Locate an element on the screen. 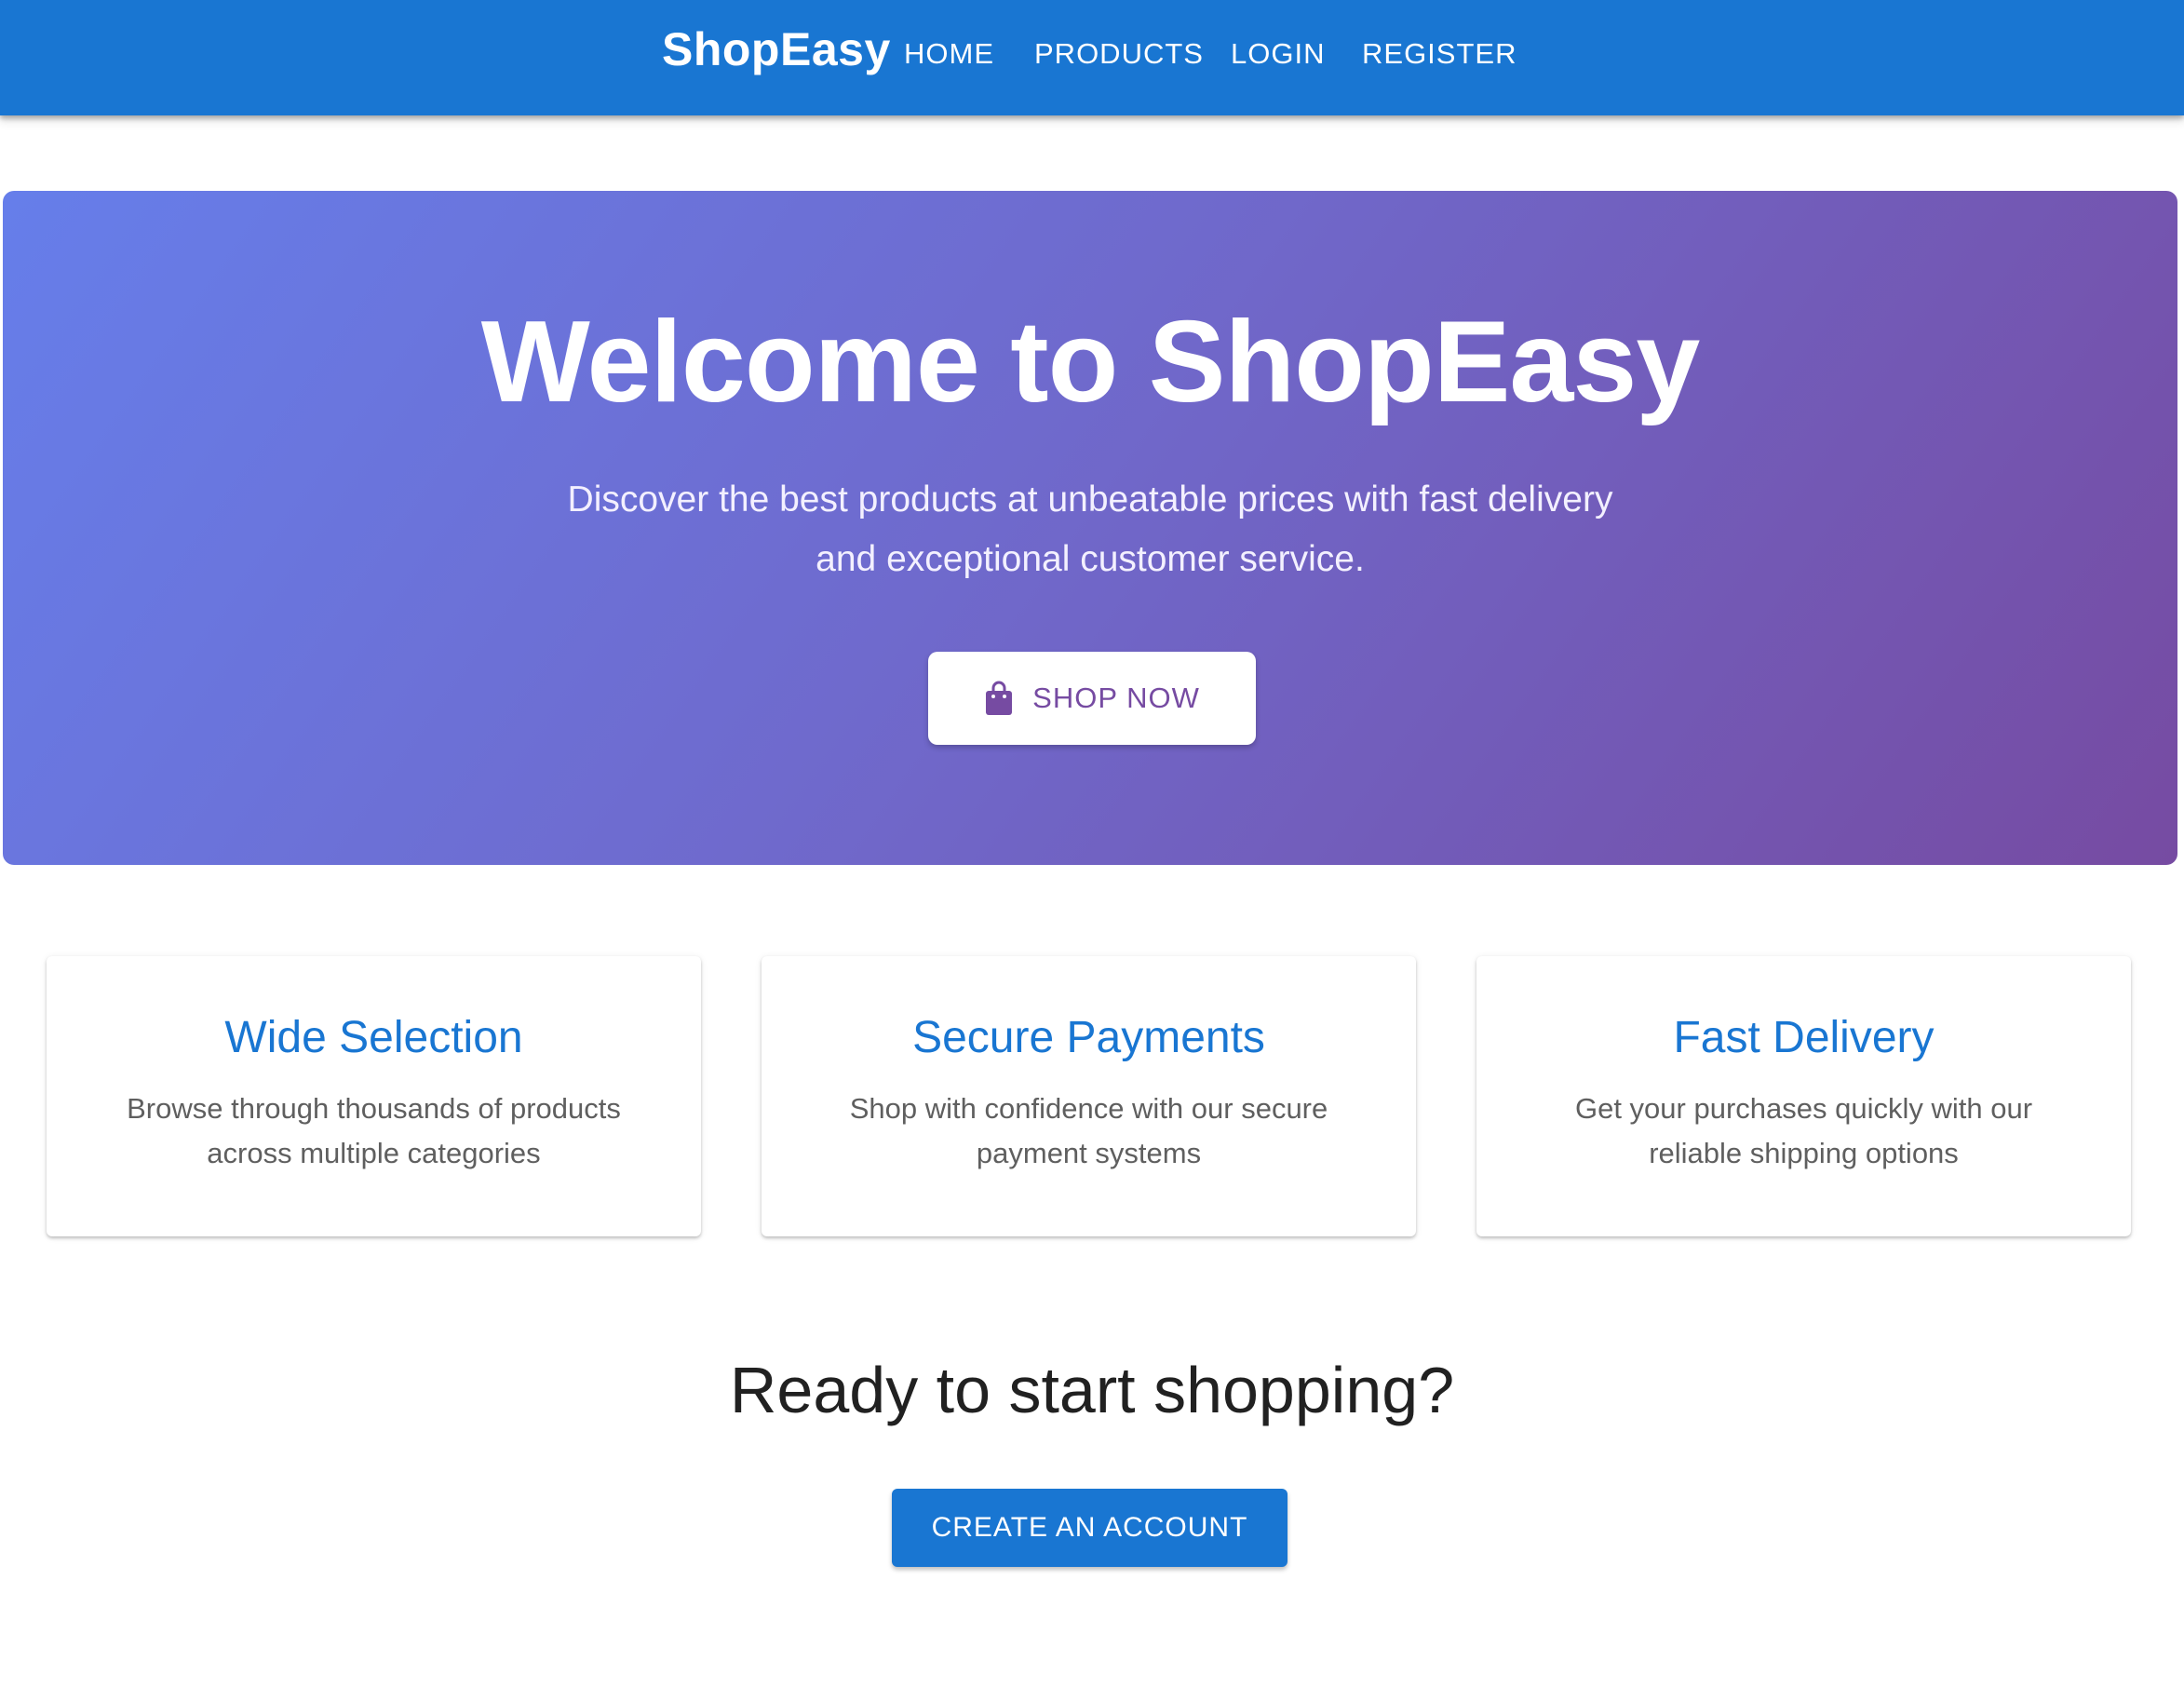 The width and height of the screenshot is (2184, 1701). feature-title: Wide Selection is located at coordinates (373, 1037).